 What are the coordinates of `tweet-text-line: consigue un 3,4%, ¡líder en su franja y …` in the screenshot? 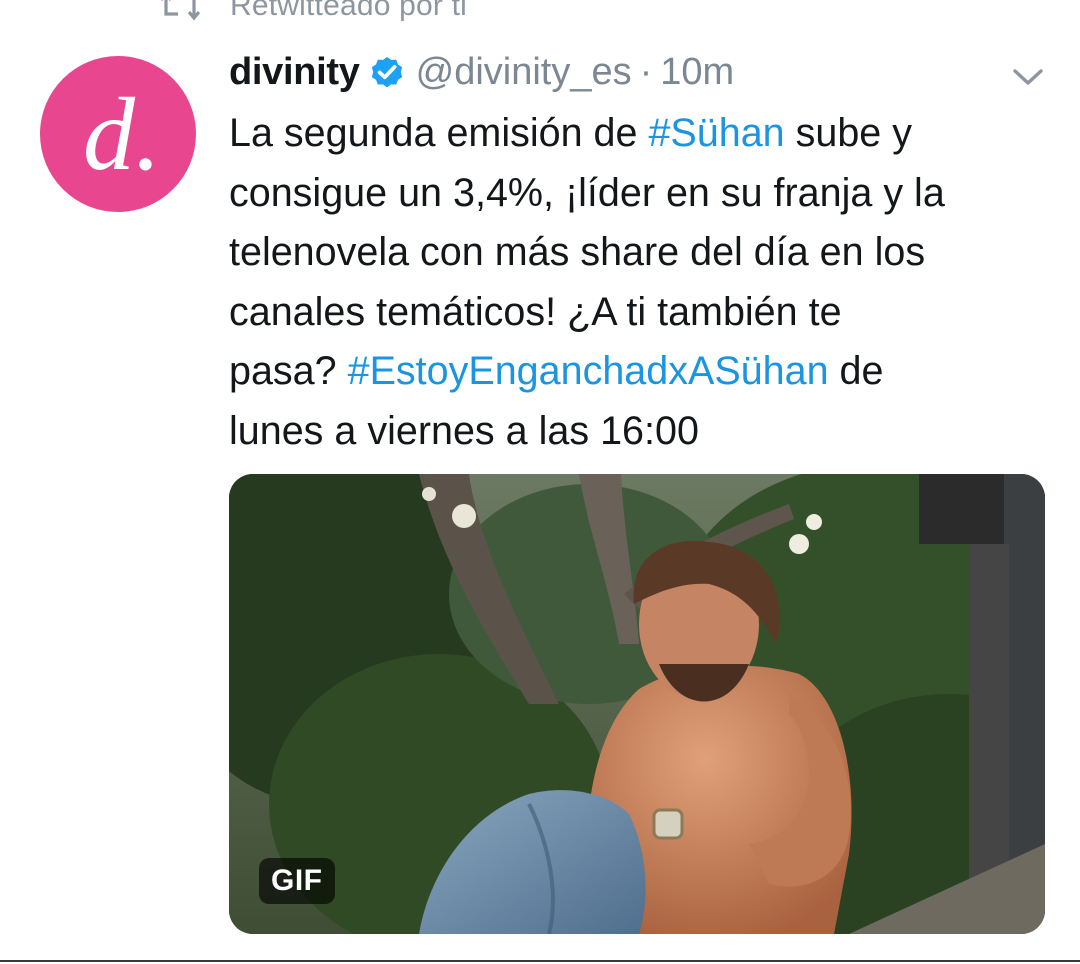 It's located at (634, 194).